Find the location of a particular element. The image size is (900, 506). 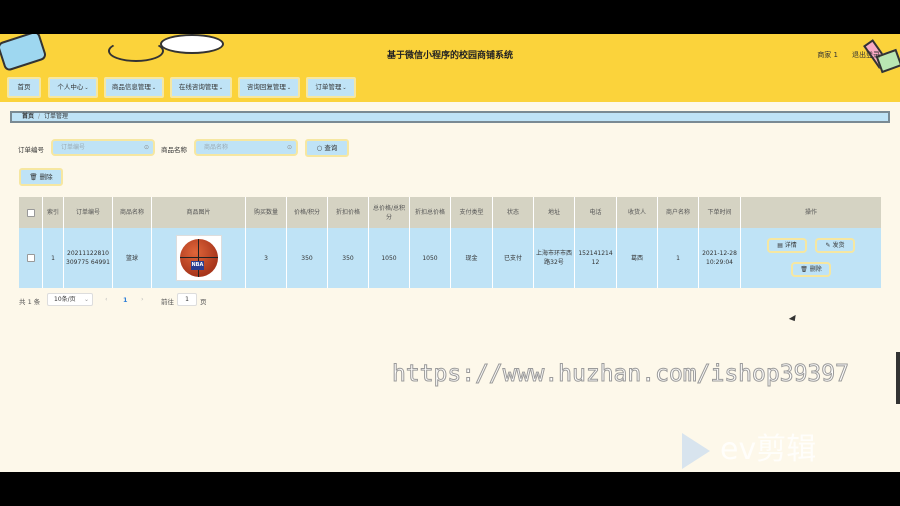

goto-page-input: 1 is located at coordinates (187, 299).